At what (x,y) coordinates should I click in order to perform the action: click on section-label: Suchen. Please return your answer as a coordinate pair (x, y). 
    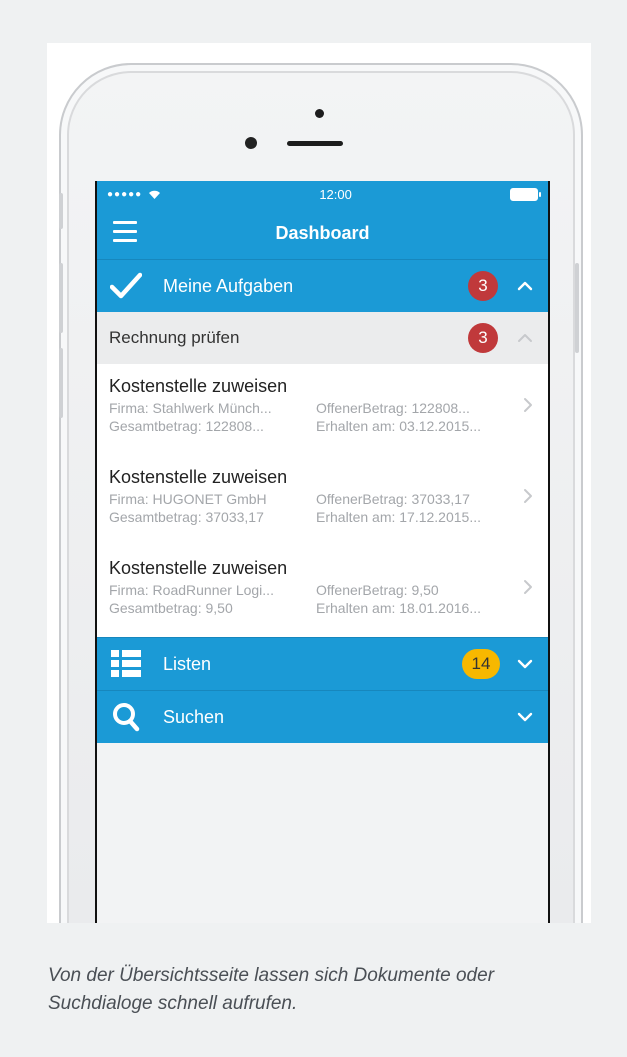
    Looking at the image, I should click on (194, 716).